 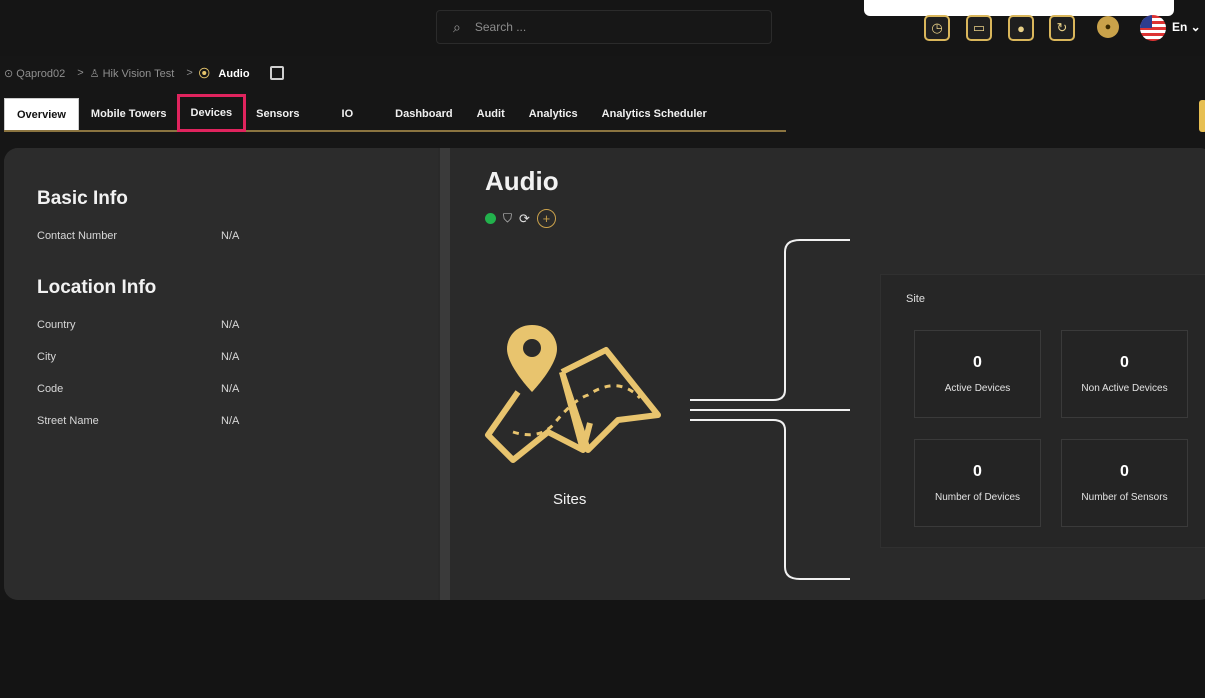 What do you see at coordinates (546, 218) in the screenshot?
I see `add-icon: +` at bounding box center [546, 218].